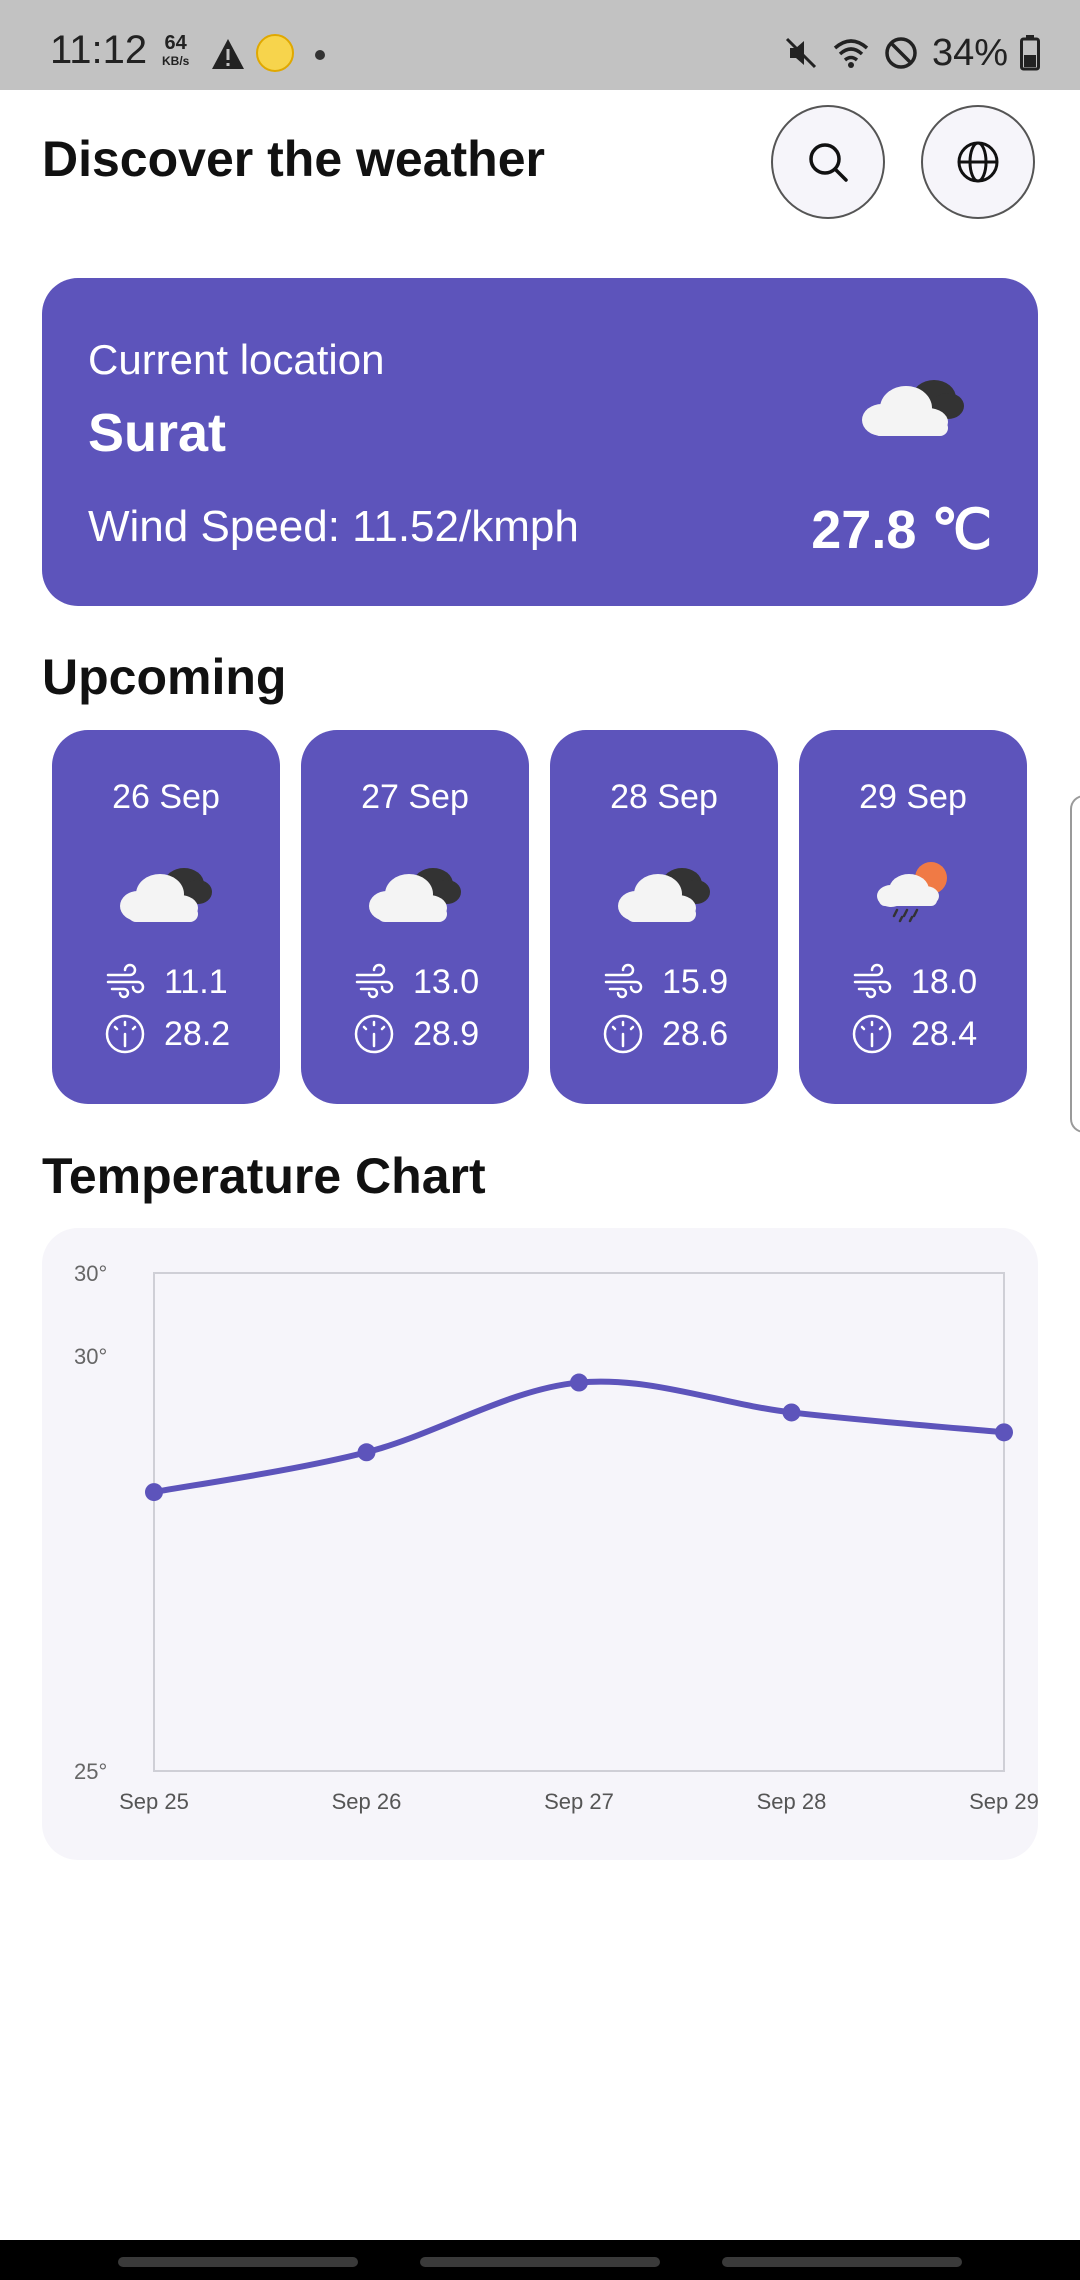 The height and width of the screenshot is (2280, 1080). What do you see at coordinates (99, 50) in the screenshot?
I see `status-time: 11:12` at bounding box center [99, 50].